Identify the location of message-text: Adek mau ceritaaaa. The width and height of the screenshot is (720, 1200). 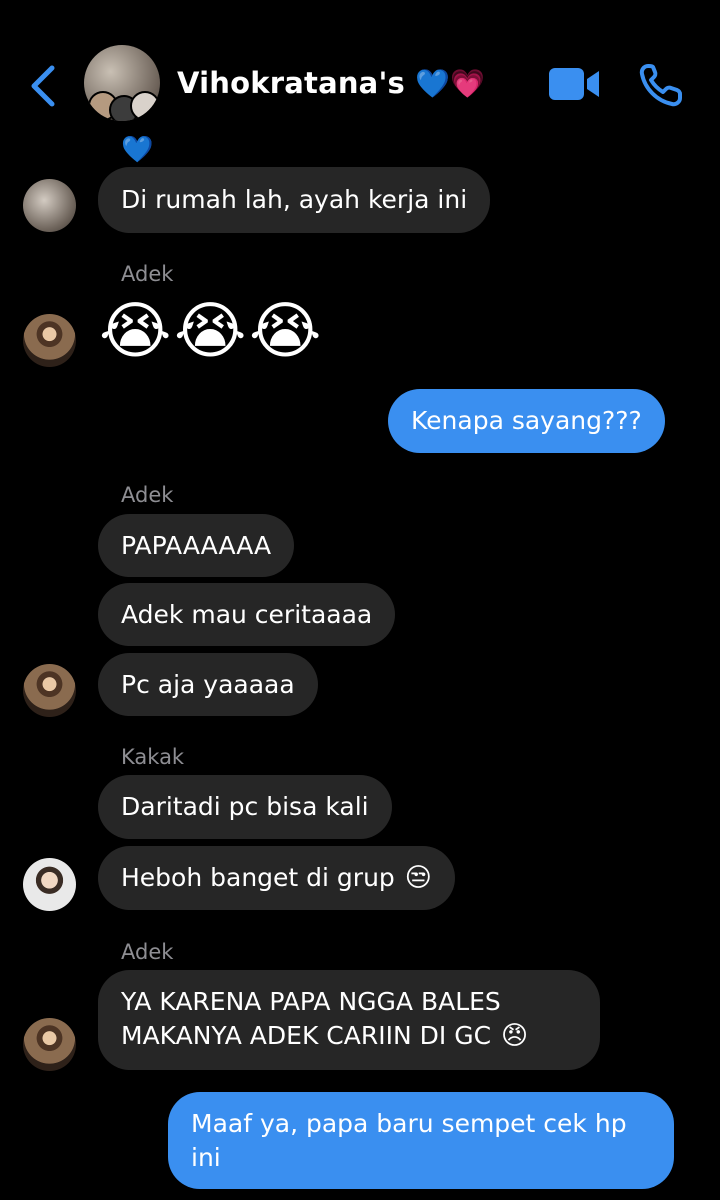
(247, 614).